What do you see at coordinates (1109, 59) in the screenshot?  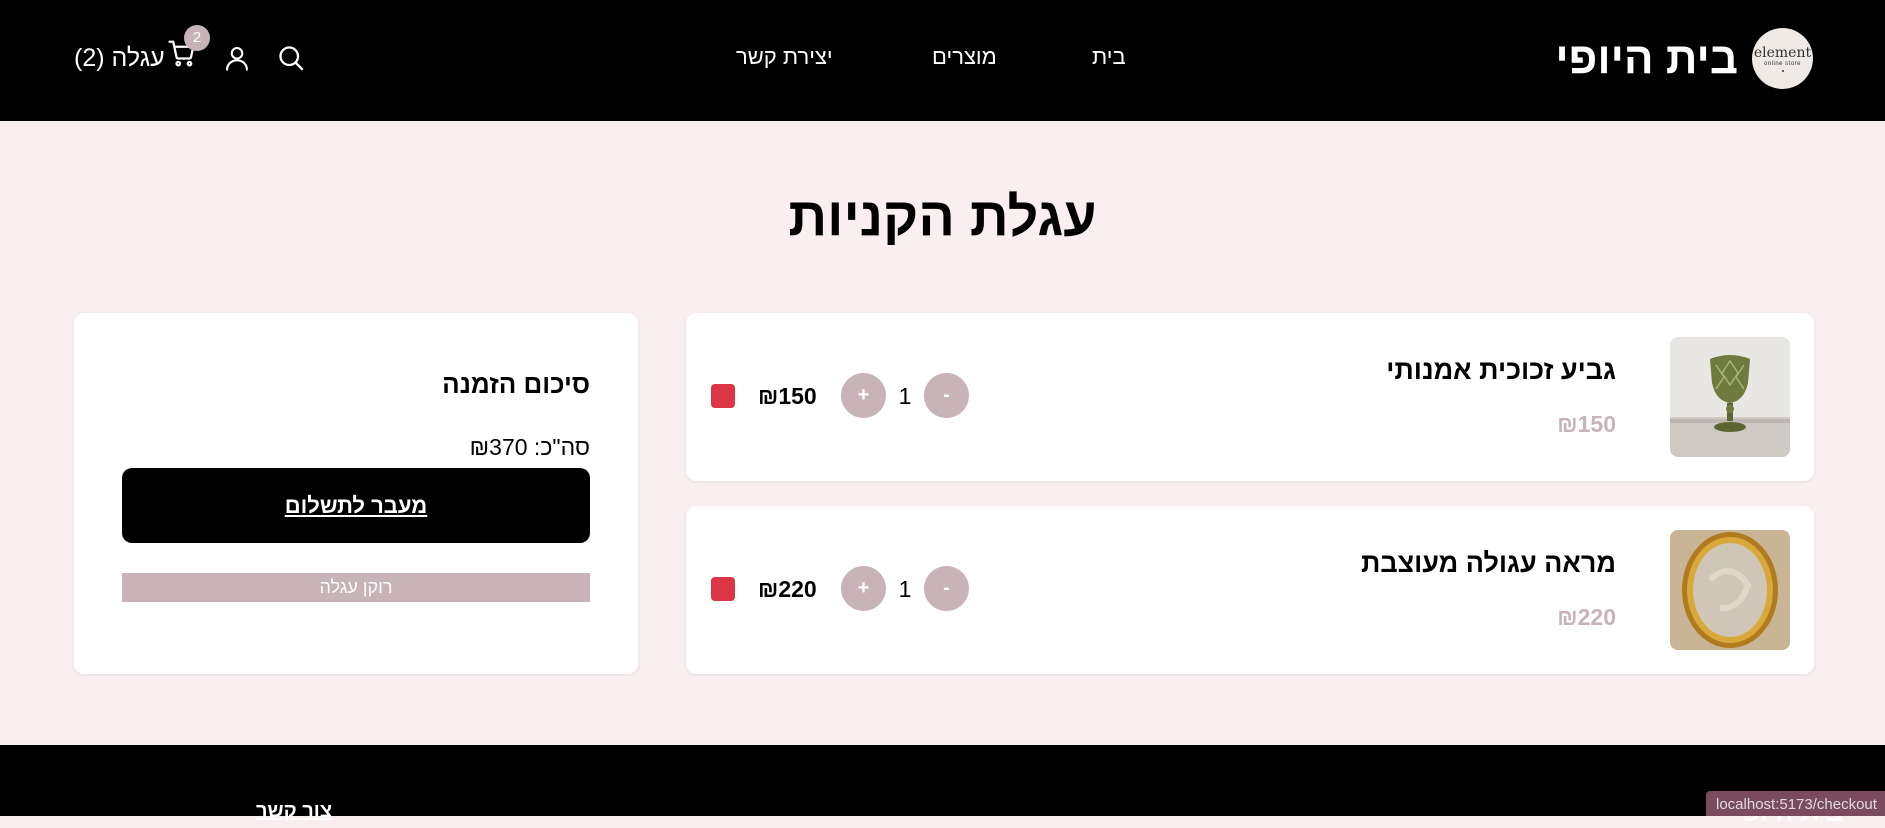 I see `nav-home: בית` at bounding box center [1109, 59].